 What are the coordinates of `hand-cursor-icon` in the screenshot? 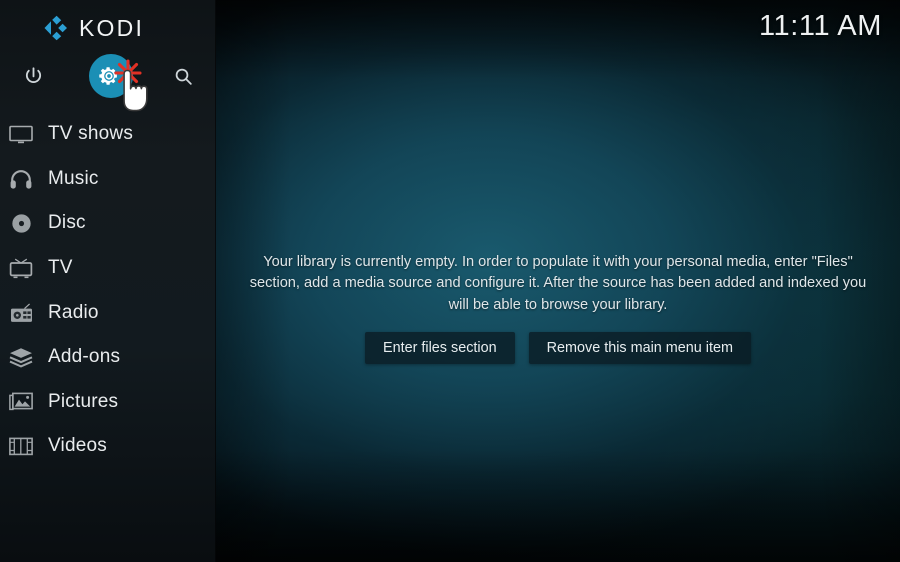 It's located at (135, 90).